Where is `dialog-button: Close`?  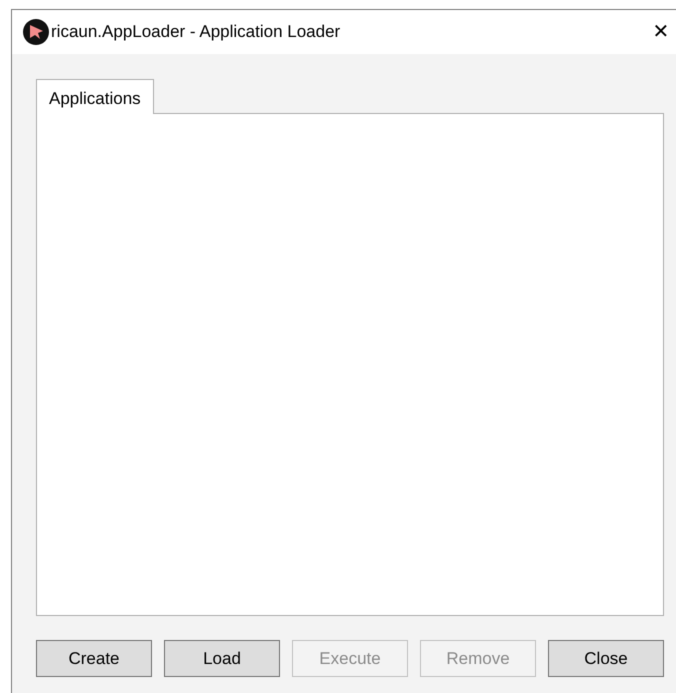
dialog-button: Close is located at coordinates (606, 658).